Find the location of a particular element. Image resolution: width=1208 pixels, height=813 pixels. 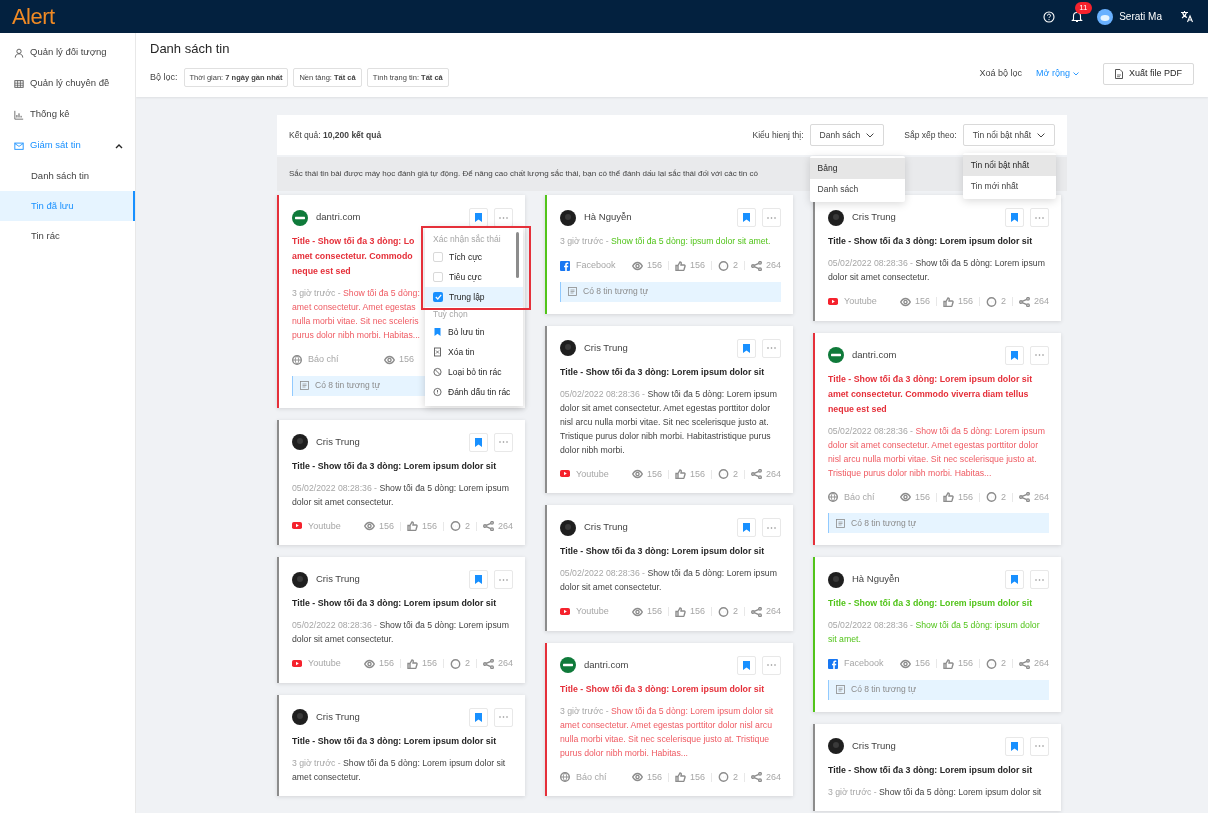

block-icon is located at coordinates (437, 372).